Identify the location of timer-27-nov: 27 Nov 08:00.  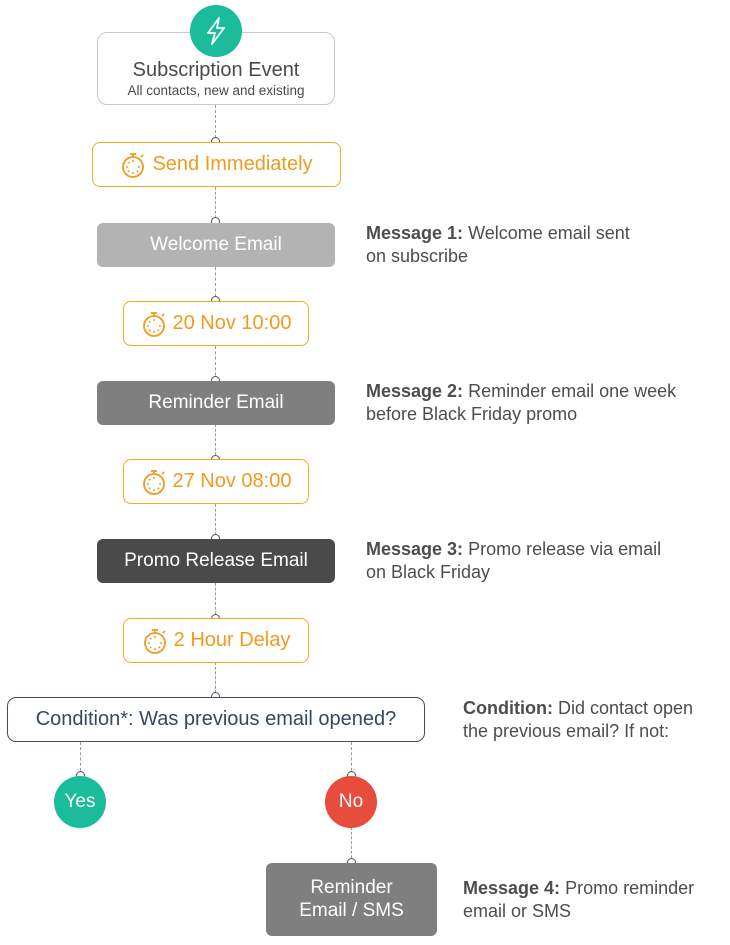
(216, 481).